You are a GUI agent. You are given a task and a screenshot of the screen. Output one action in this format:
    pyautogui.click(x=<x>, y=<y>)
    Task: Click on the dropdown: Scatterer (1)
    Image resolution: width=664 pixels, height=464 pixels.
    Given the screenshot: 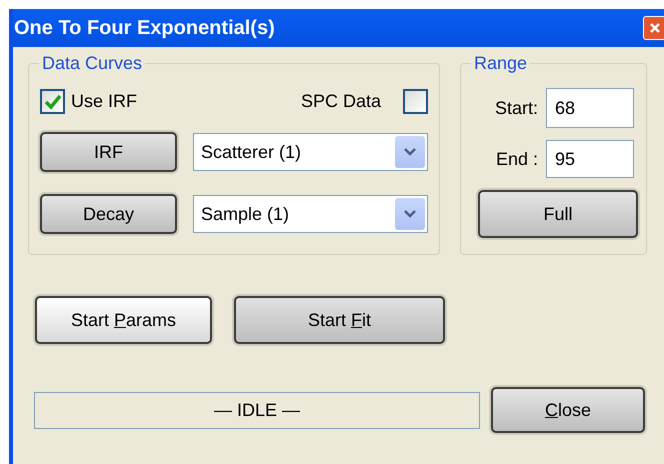 What is the action you would take?
    pyautogui.click(x=310, y=152)
    